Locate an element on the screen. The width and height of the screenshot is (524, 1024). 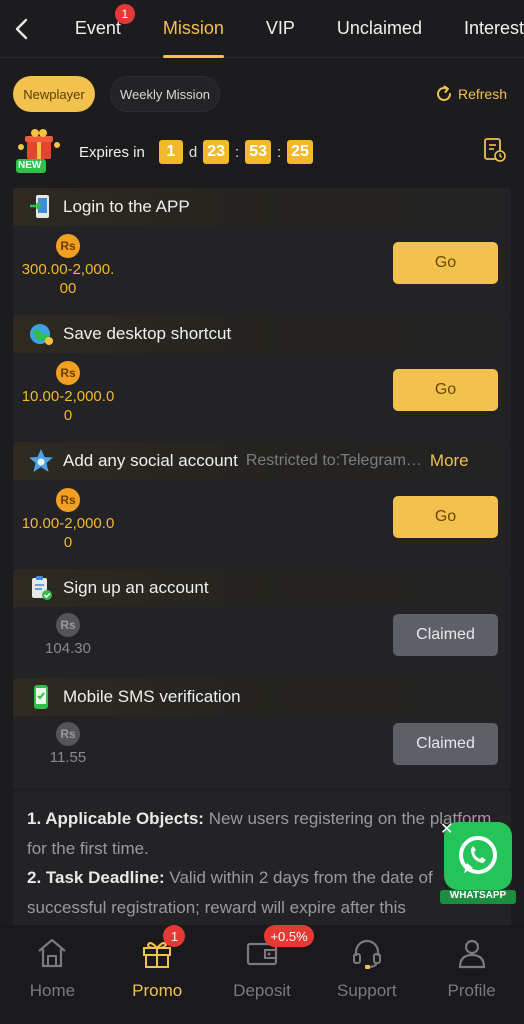
tab-unclaimed: Unclaimed is located at coordinates (379, 29).